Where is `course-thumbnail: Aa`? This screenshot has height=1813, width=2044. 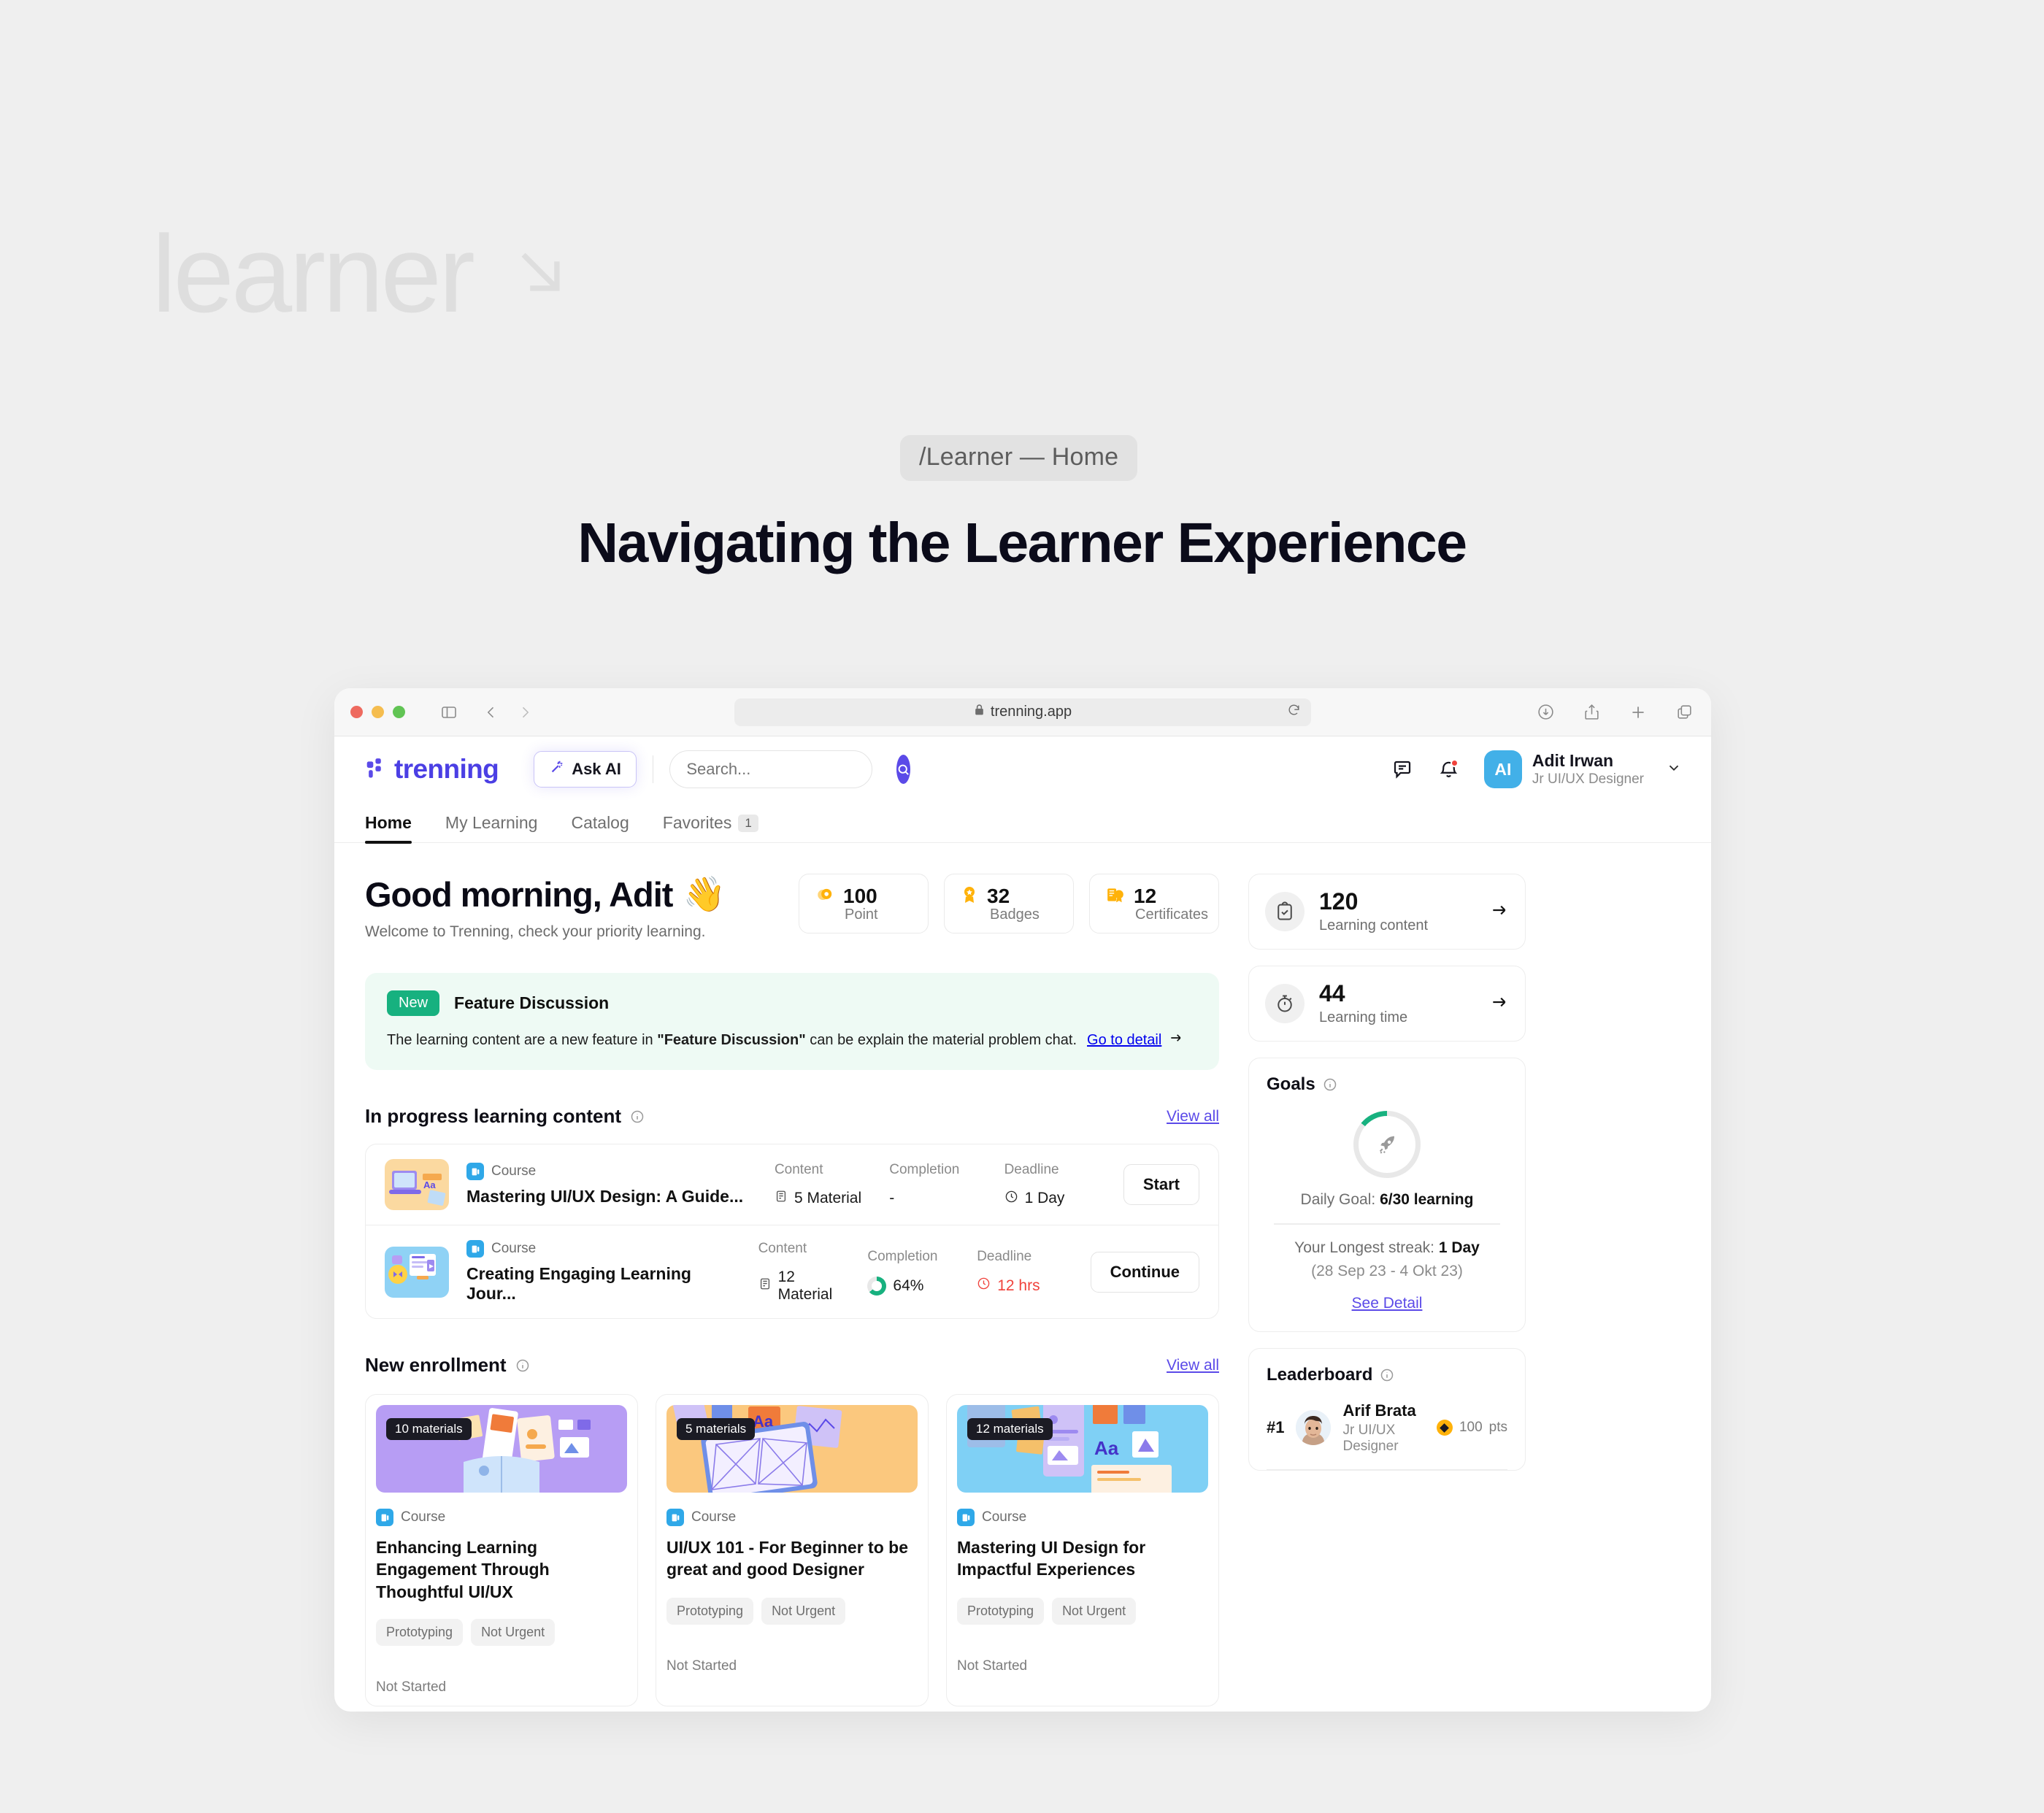
course-thumbnail: Aa is located at coordinates (417, 1184).